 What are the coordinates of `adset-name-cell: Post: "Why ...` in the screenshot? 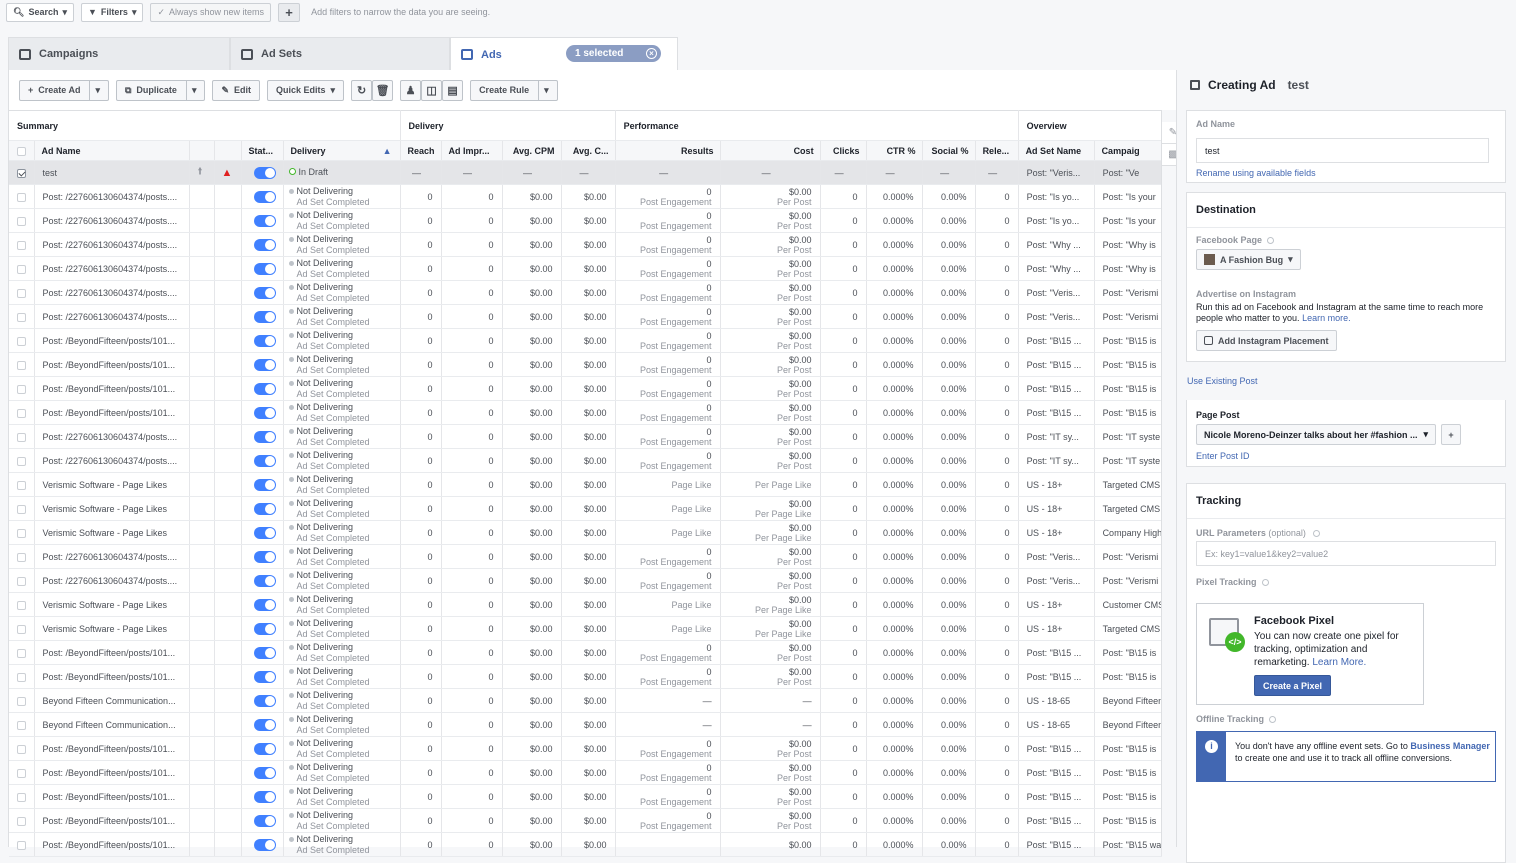 It's located at (1056, 268).